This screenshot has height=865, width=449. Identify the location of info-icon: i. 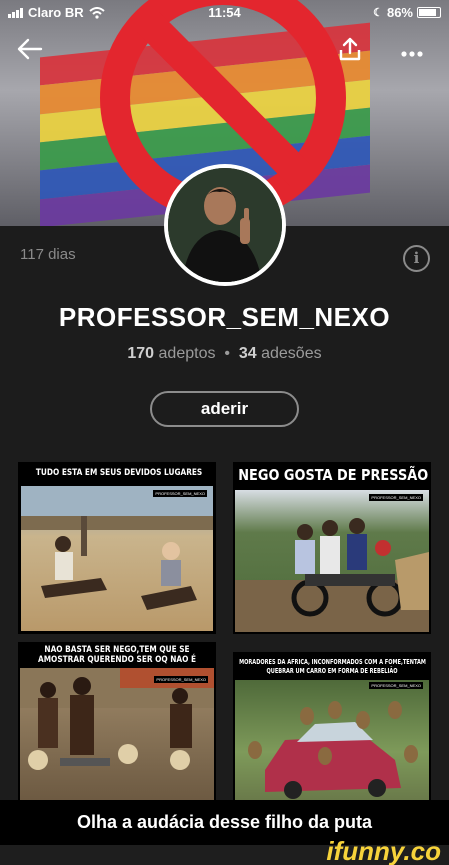
(416, 258).